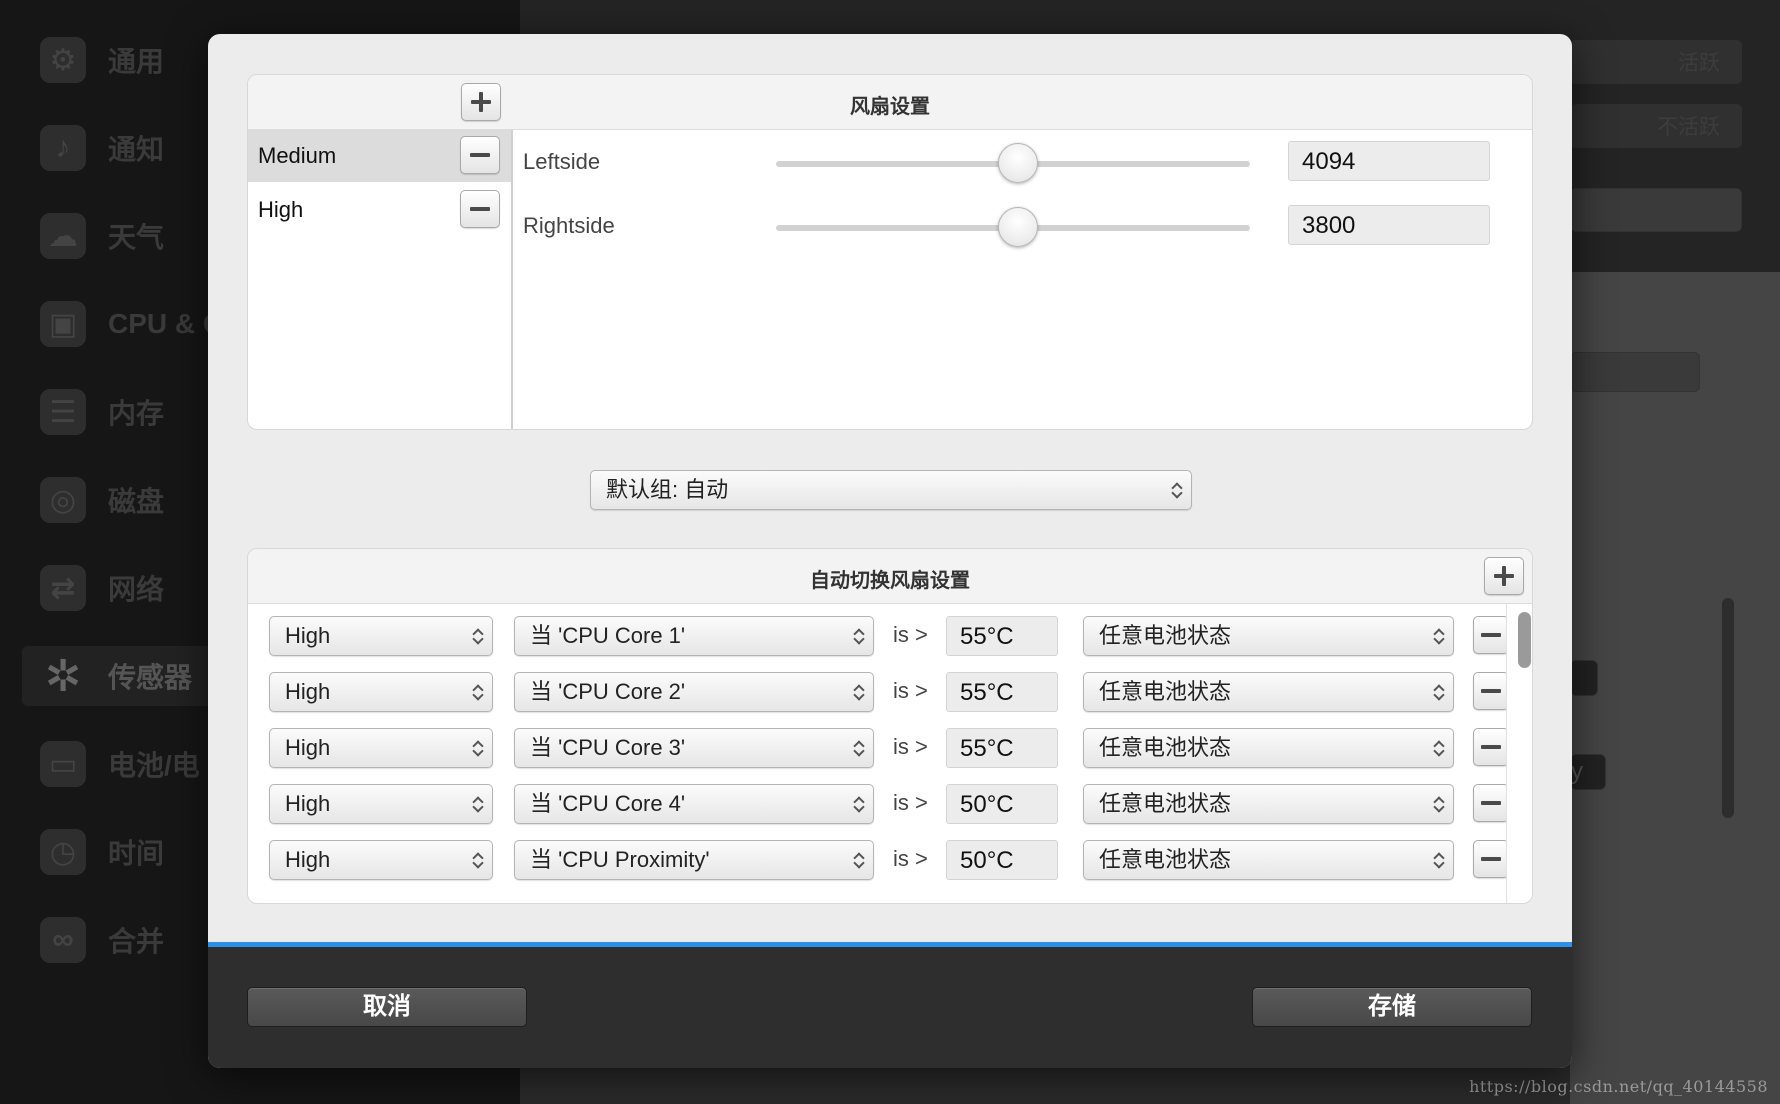 The height and width of the screenshot is (1104, 1780). What do you see at coordinates (132, 324) in the screenshot?
I see `sidebar-item-cpu: ▣ CPU & G` at bounding box center [132, 324].